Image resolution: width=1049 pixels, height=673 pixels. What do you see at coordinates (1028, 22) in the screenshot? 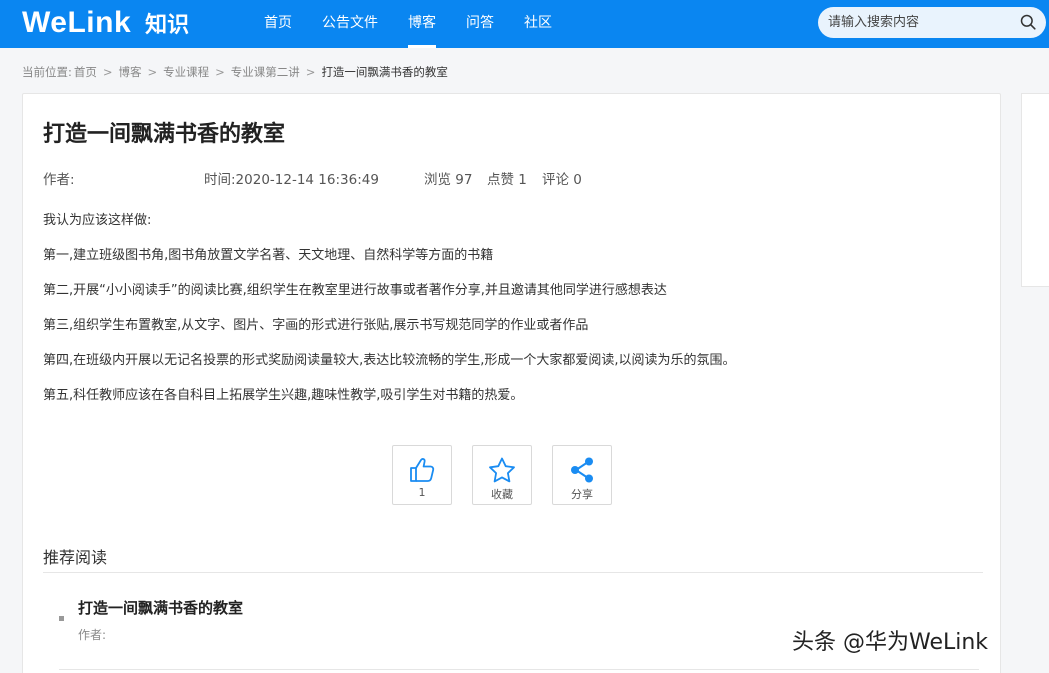
I see `search-icon` at bounding box center [1028, 22].